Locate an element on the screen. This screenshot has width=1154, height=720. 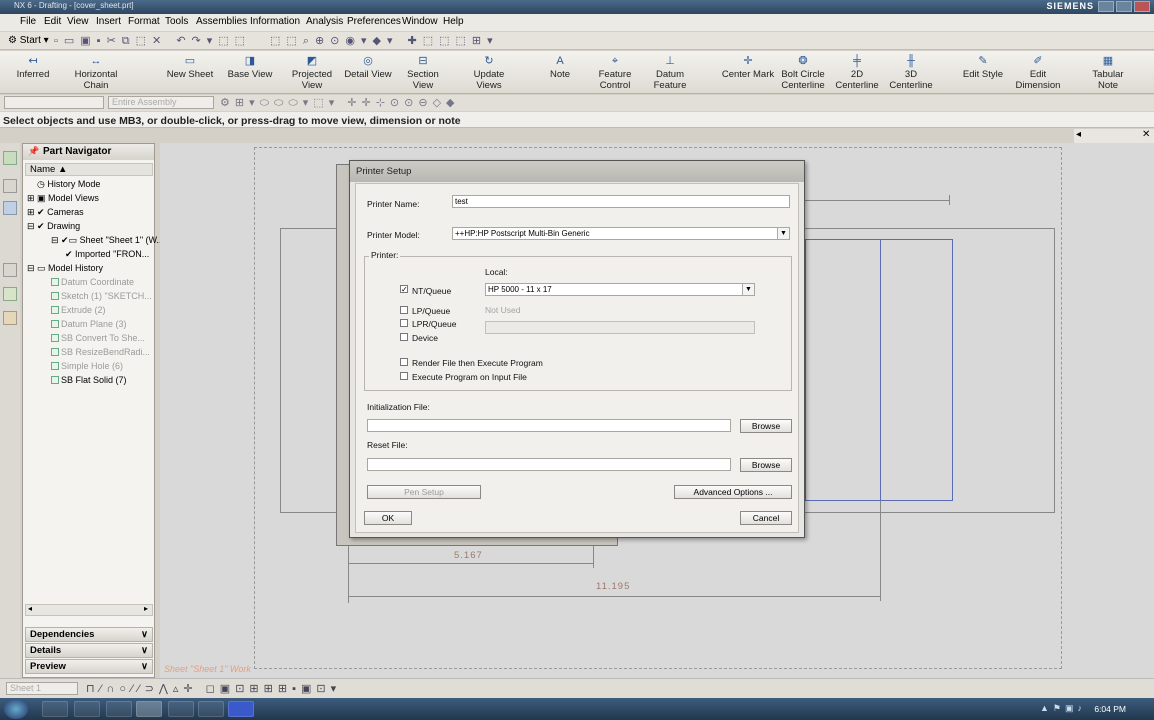
system-materials-tab-icon is located at coordinates (10, 294).